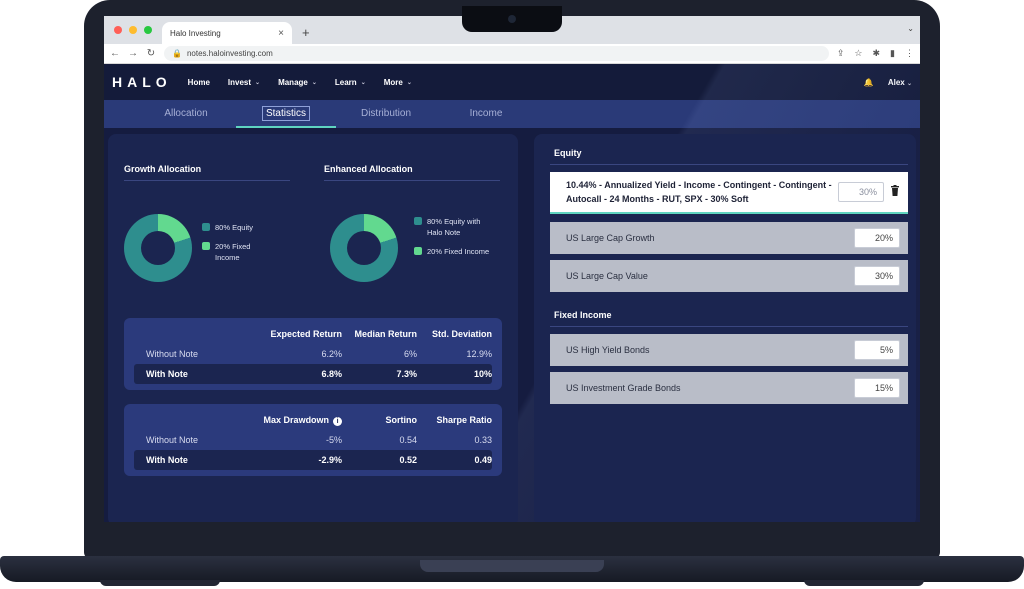  Describe the element at coordinates (895, 192) in the screenshot. I see `trash-icon` at that location.